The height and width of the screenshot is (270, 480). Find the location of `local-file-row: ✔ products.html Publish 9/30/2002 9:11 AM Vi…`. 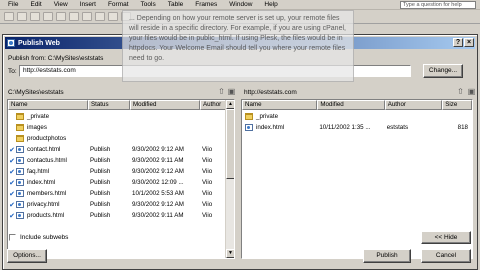

local-file-row: ✔ products.html Publish 9/30/2002 9:11 AM Vi… is located at coordinates (121, 215).